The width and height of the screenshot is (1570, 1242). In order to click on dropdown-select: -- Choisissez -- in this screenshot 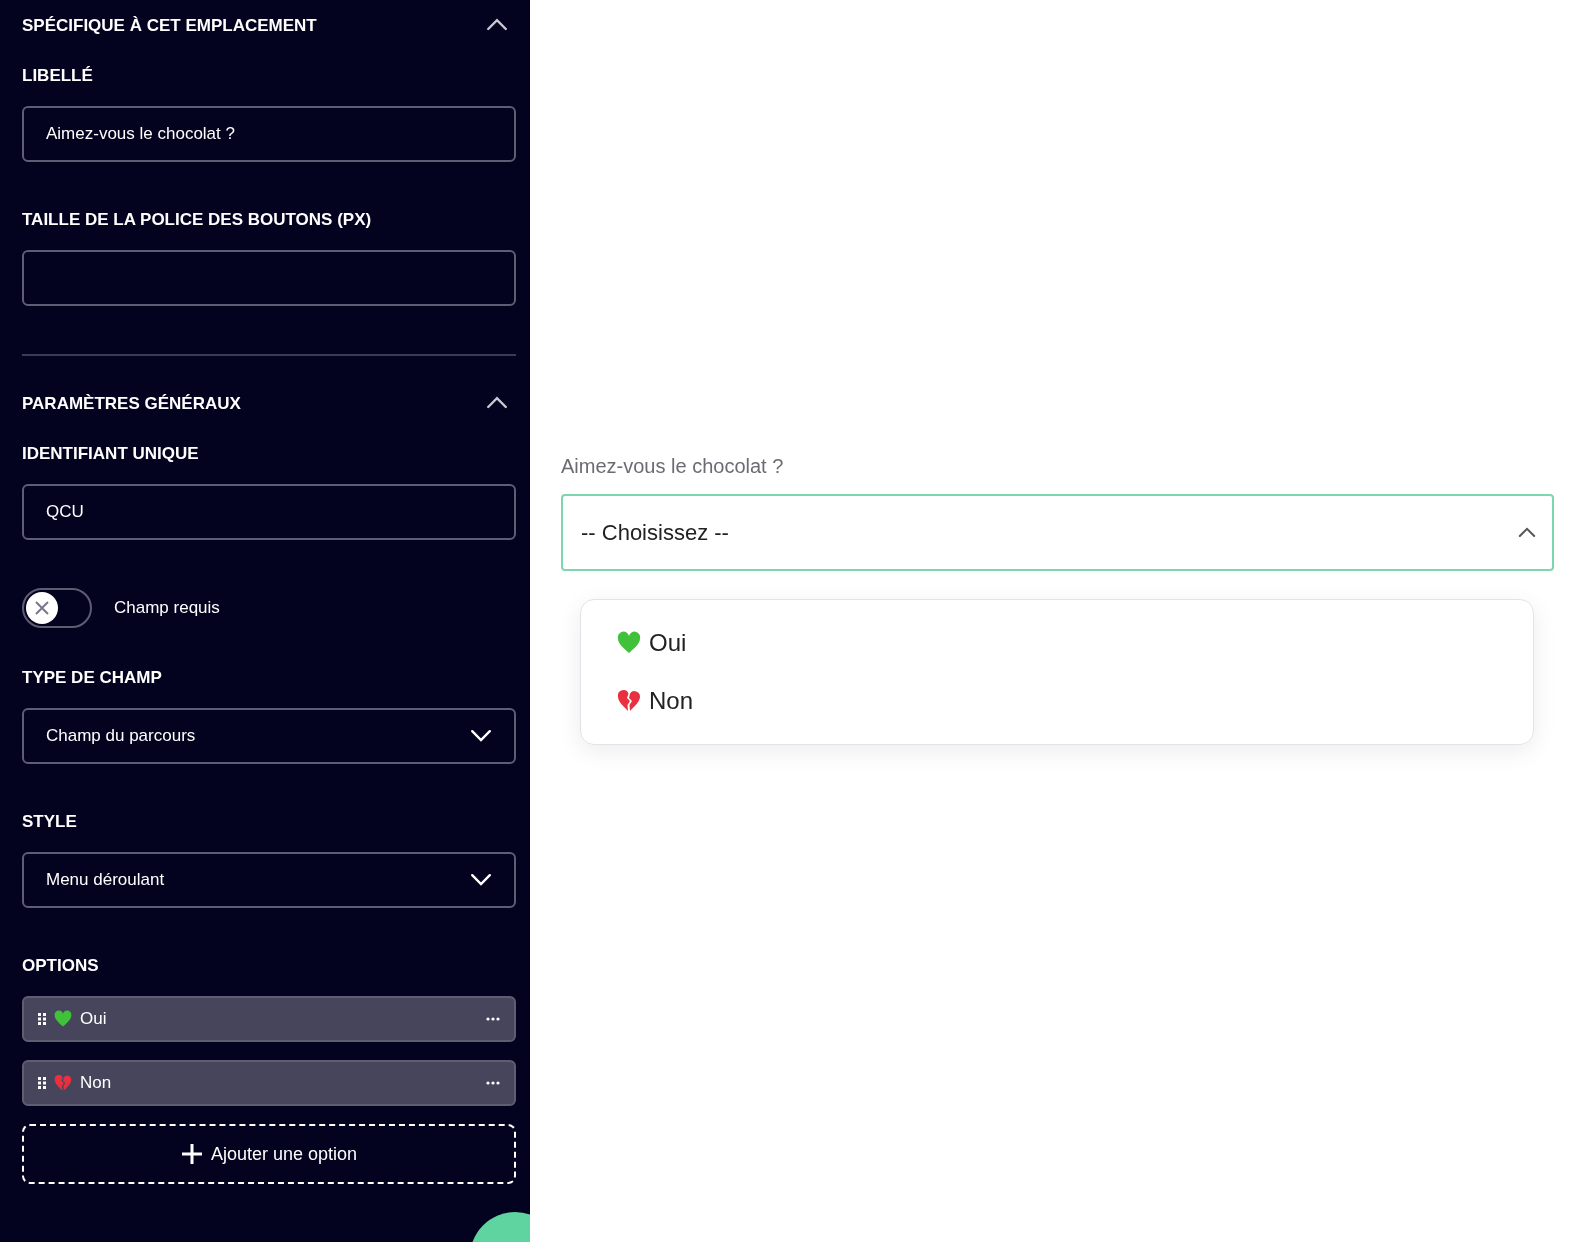, I will do `click(1057, 532)`.